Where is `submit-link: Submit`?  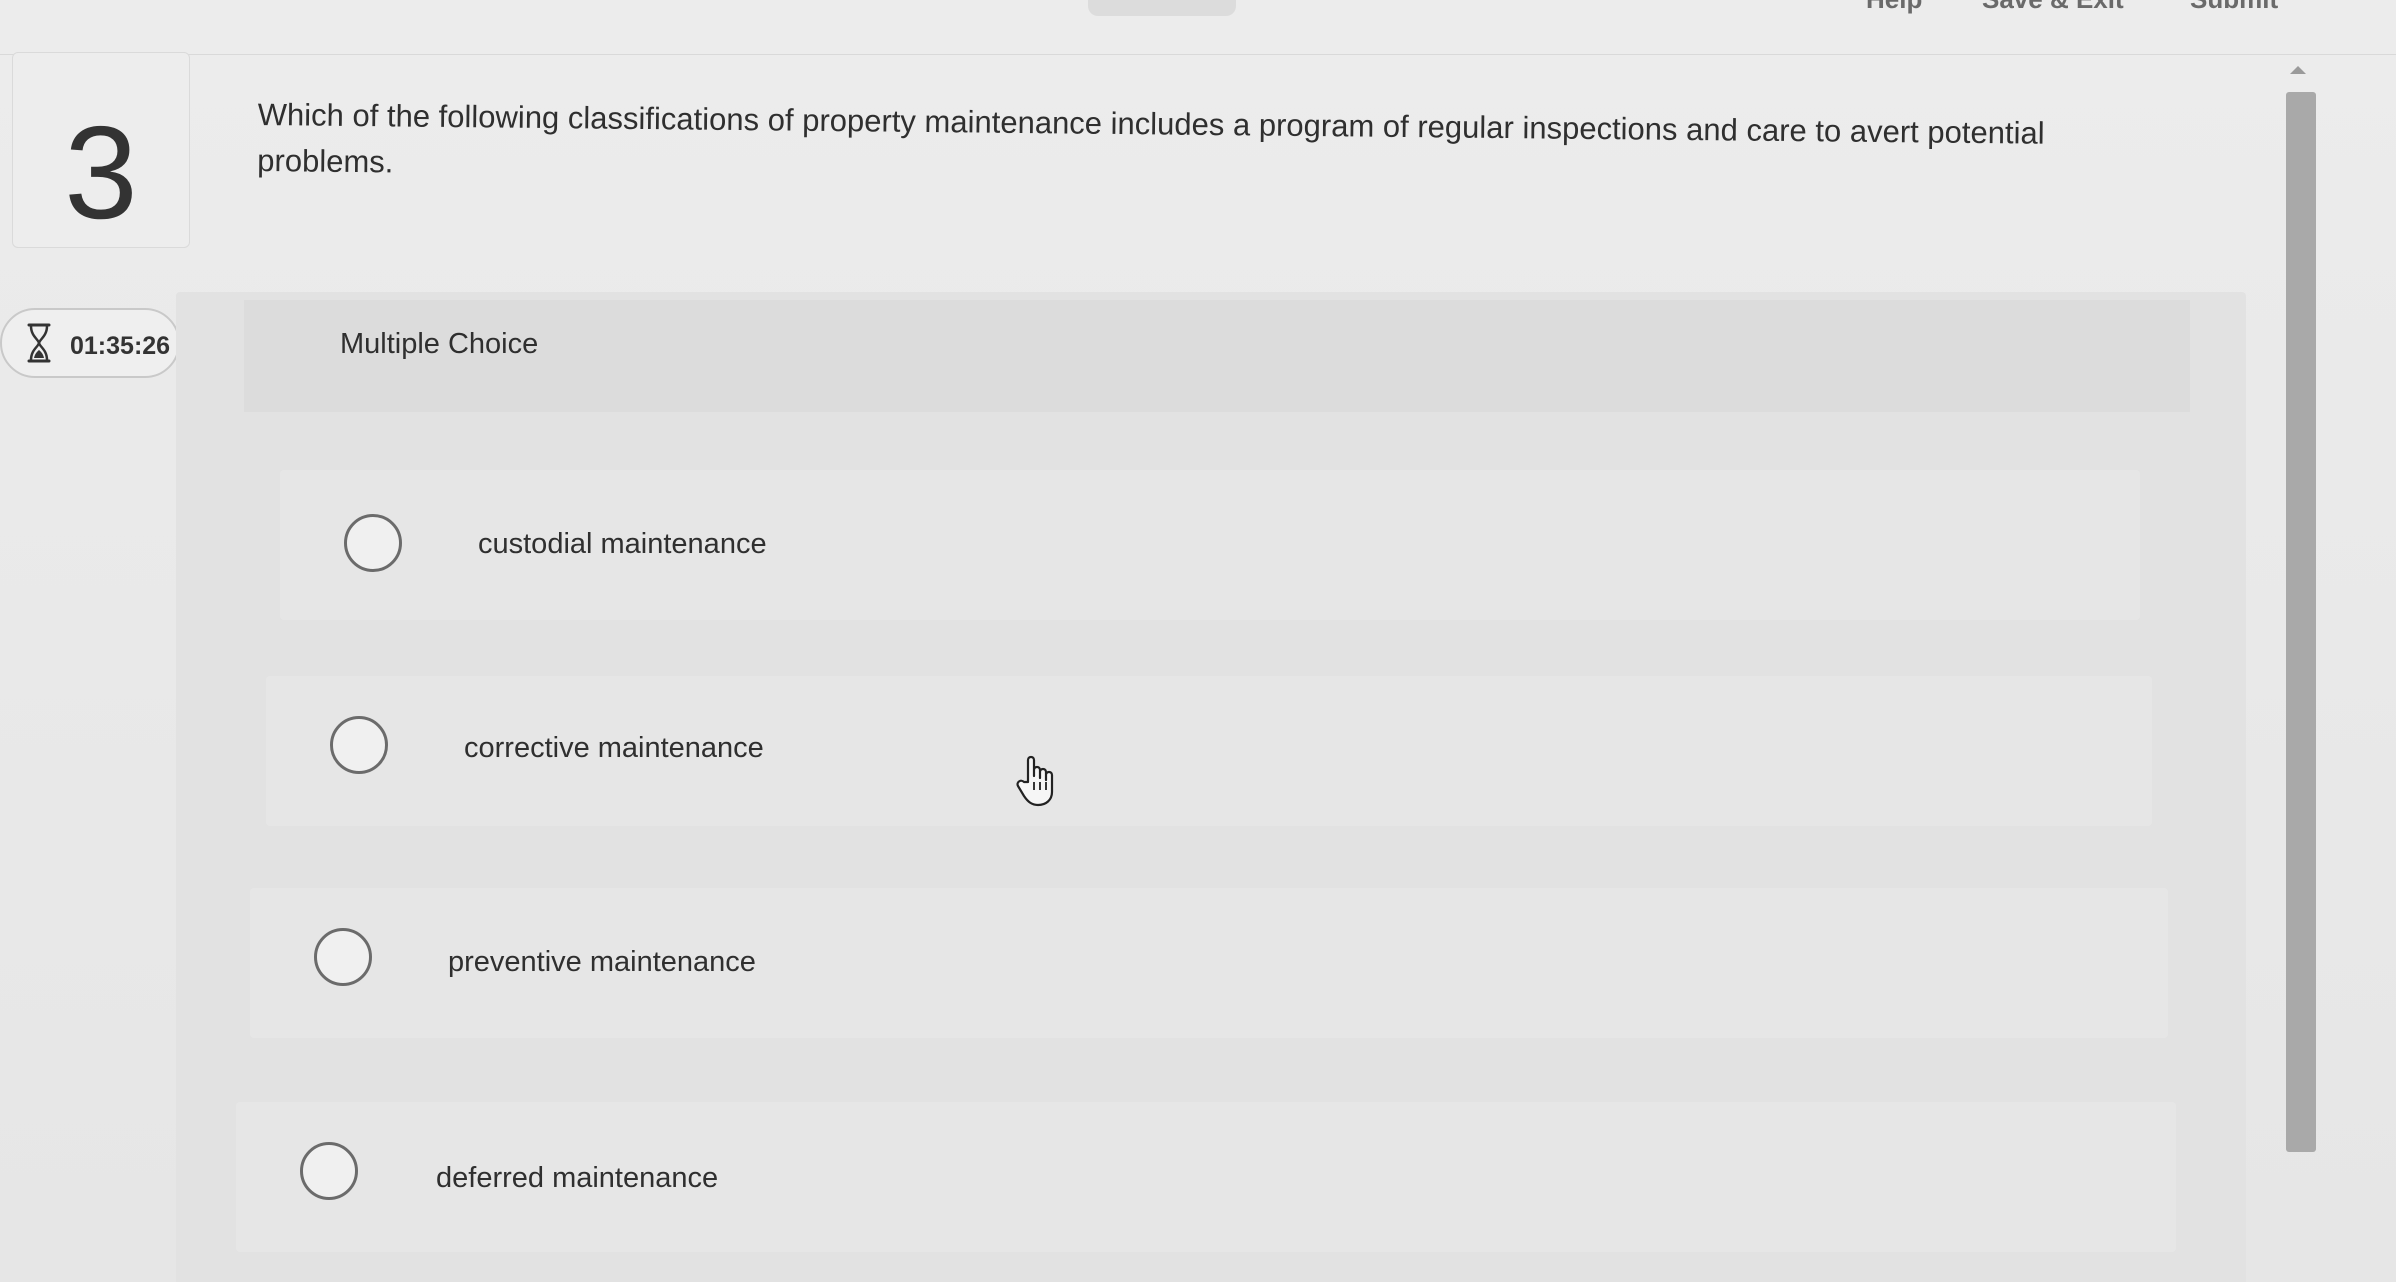
submit-link: Submit is located at coordinates (2234, 7).